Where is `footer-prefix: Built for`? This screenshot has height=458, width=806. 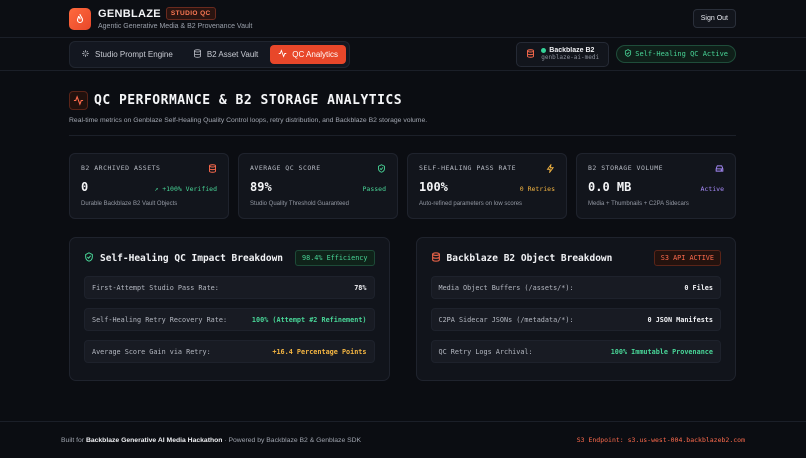
footer-prefix: Built for is located at coordinates (73, 440).